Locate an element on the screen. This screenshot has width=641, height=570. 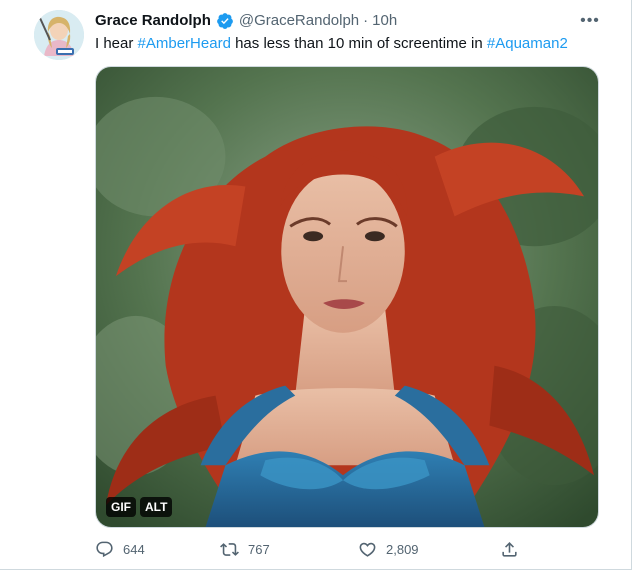
reply-count: 644 is located at coordinates (134, 549).